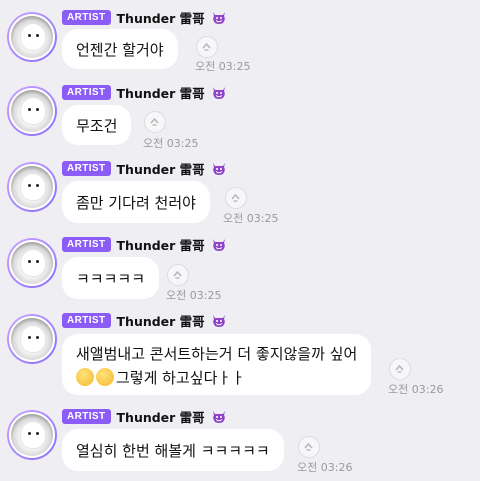 The image size is (480, 481). I want to click on message-text-line: 그렇게 하고싶다ㅏㅏ, so click(216, 378).